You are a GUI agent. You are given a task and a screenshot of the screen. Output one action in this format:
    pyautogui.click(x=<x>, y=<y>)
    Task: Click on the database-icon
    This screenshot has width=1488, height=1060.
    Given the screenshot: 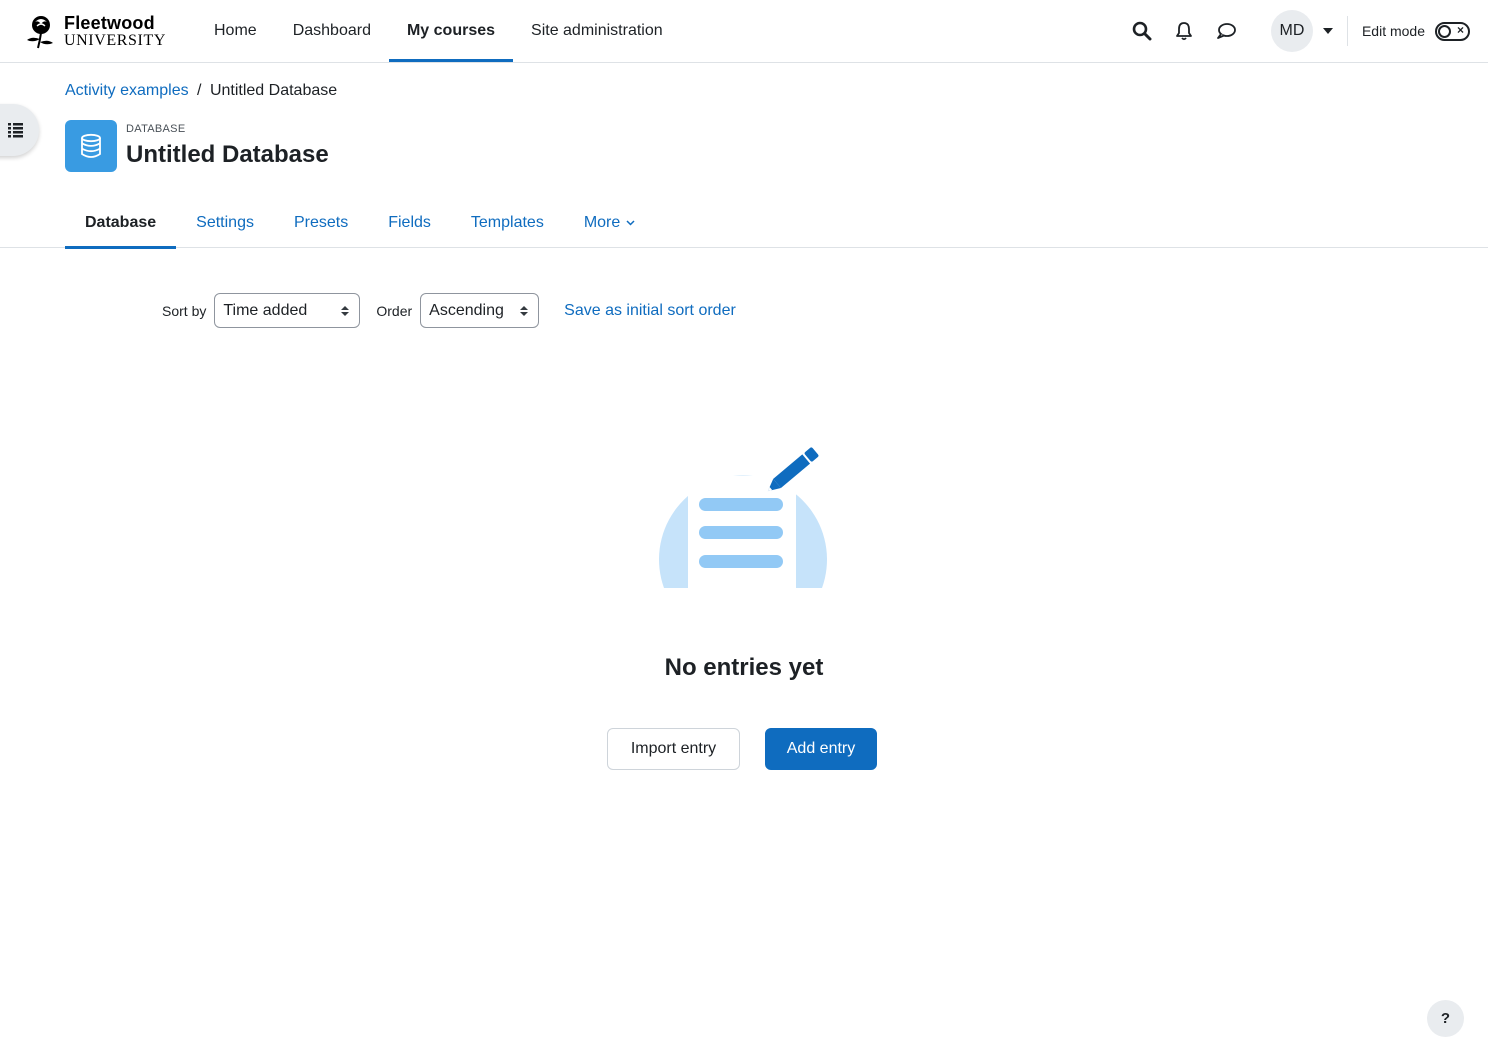 What is the action you would take?
    pyautogui.click(x=91, y=145)
    